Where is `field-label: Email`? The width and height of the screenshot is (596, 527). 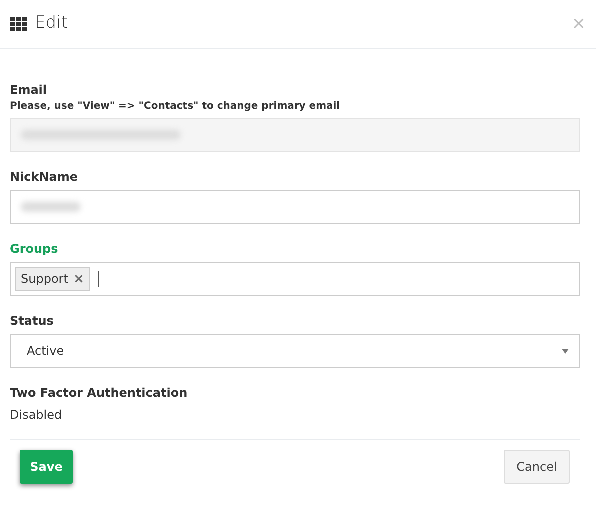 field-label: Email is located at coordinates (29, 90).